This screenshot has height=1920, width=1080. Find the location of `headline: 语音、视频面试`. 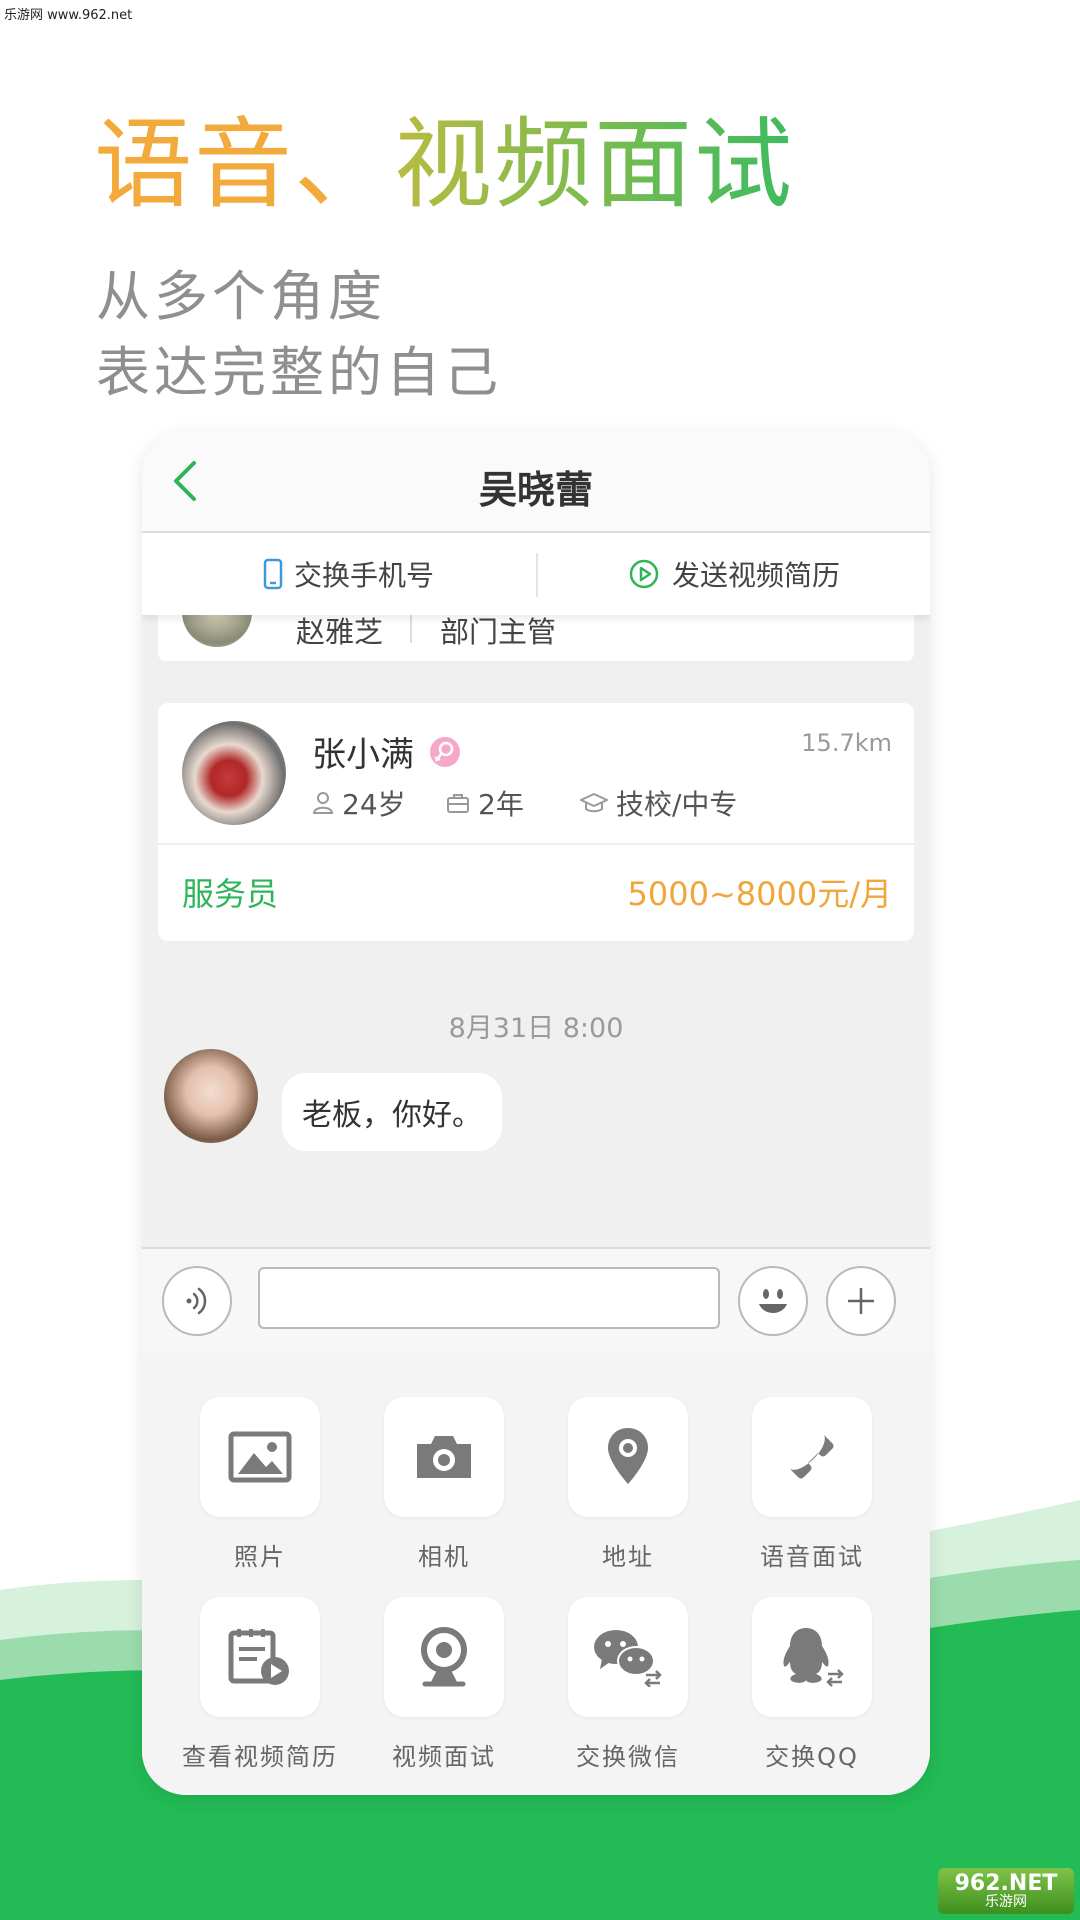

headline: 语音、视频面试 is located at coordinates (444, 165).